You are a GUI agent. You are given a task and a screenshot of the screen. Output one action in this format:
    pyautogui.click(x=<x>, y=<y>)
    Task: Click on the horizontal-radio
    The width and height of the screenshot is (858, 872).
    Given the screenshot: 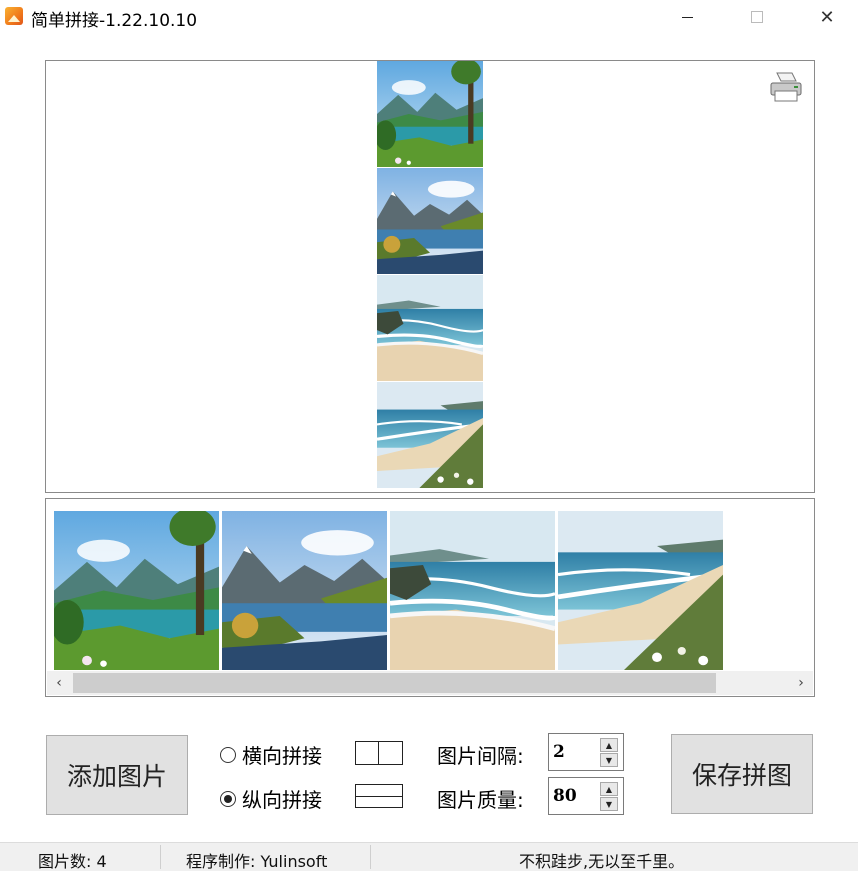 What is the action you would take?
    pyautogui.click(x=228, y=754)
    